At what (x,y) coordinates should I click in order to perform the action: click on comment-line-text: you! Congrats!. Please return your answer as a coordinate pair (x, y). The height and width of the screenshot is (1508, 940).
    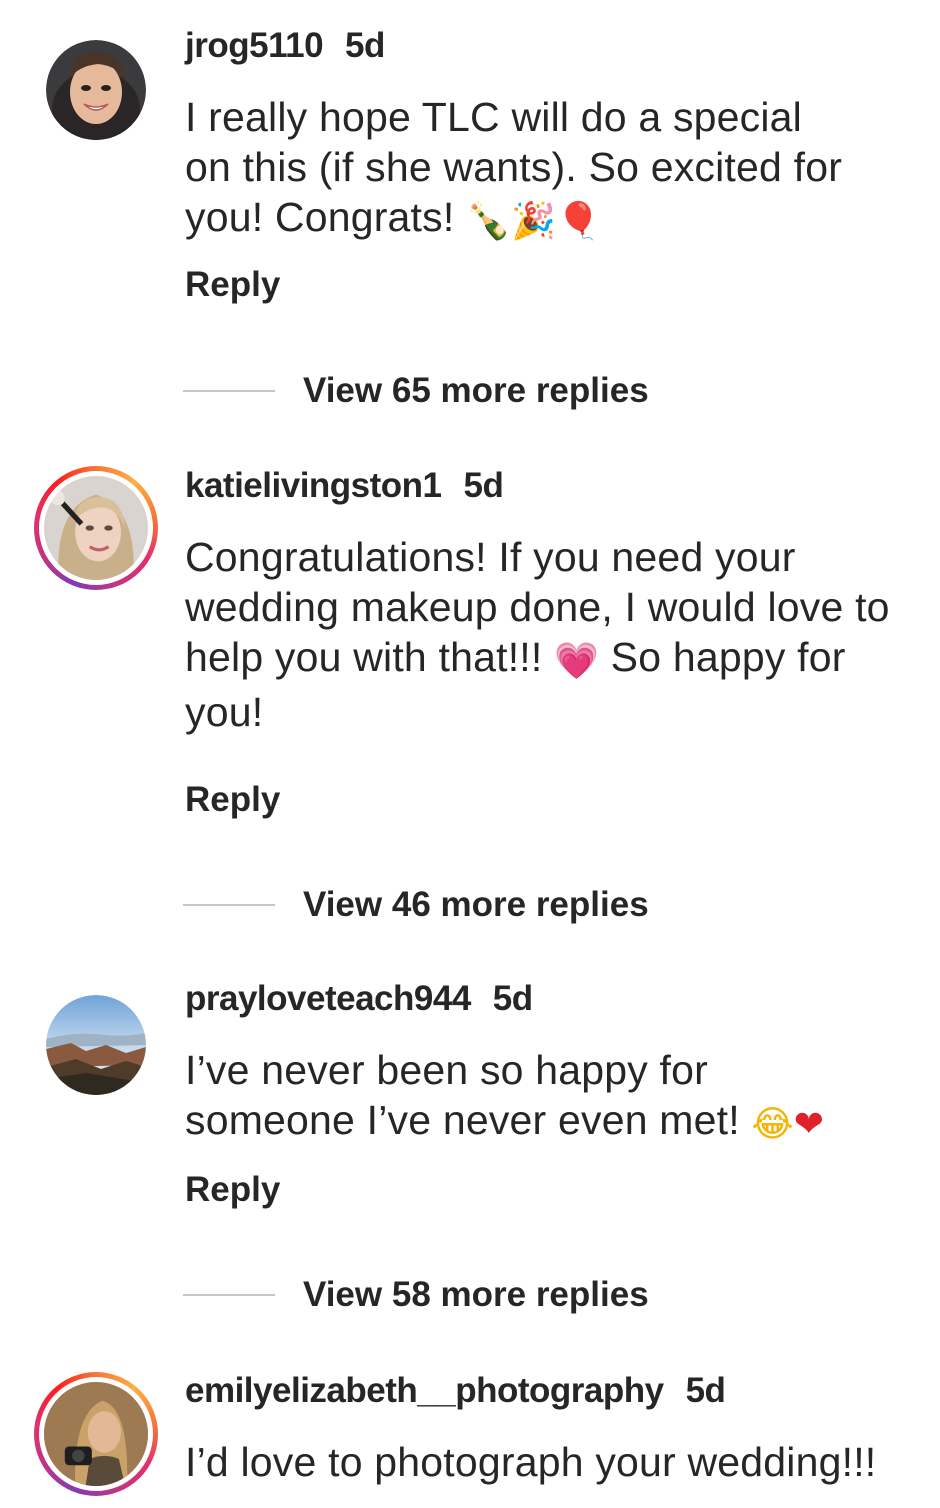
    Looking at the image, I should click on (326, 217).